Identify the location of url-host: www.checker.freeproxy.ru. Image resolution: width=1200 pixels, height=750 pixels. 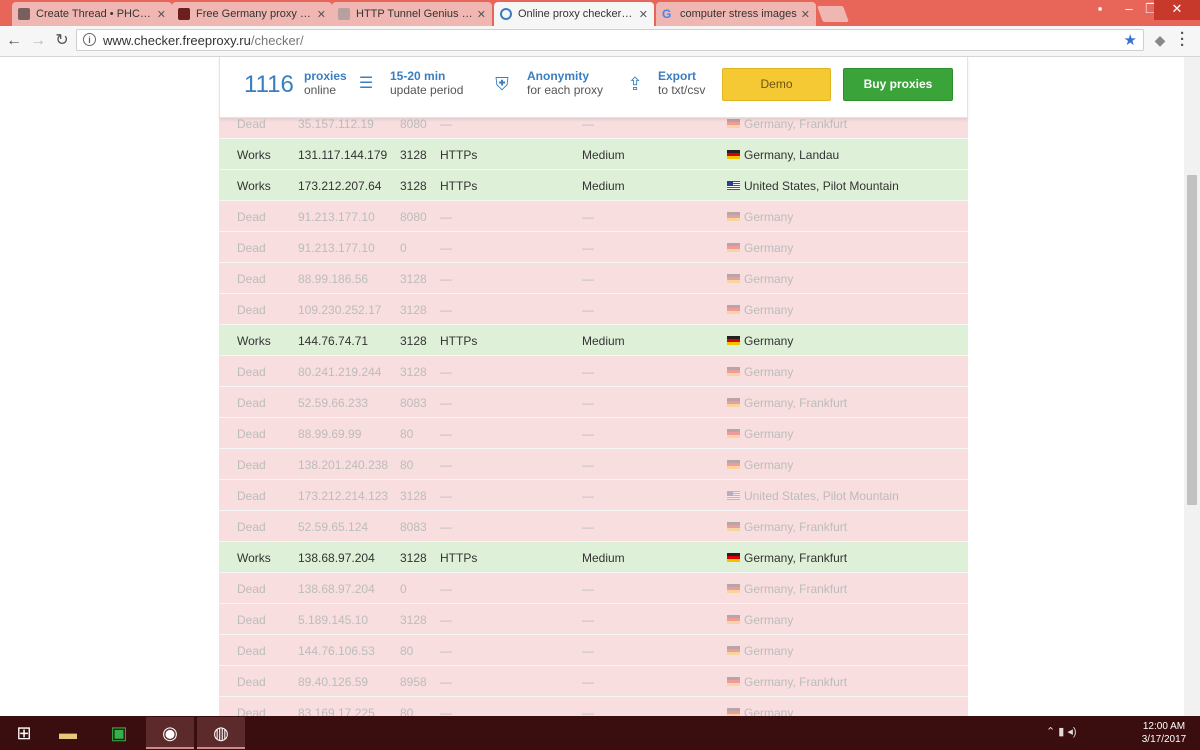
(177, 40).